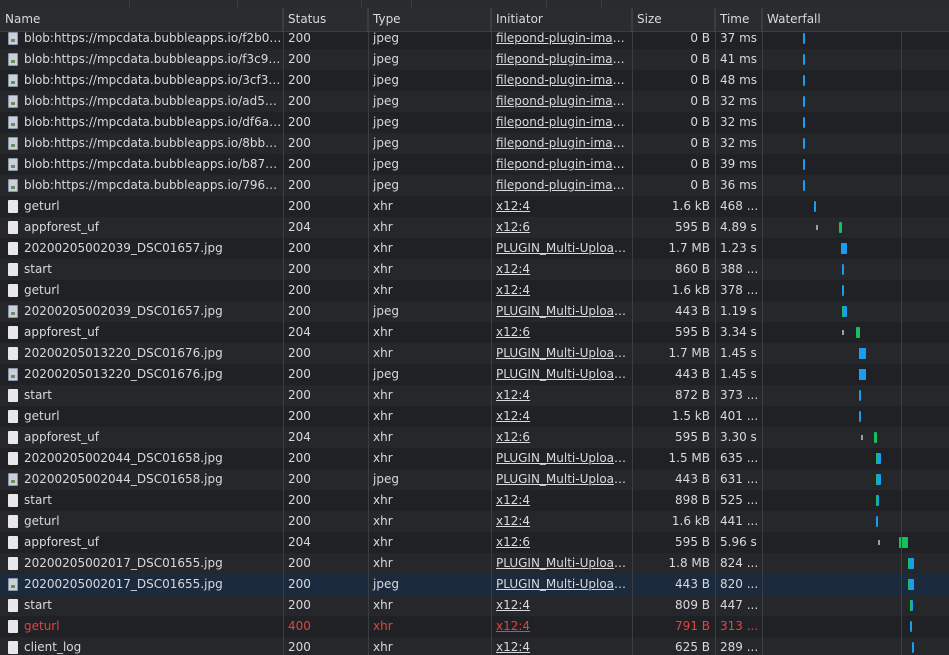  Describe the element at coordinates (429, 19) in the screenshot. I see `column-header-type: Type` at that location.